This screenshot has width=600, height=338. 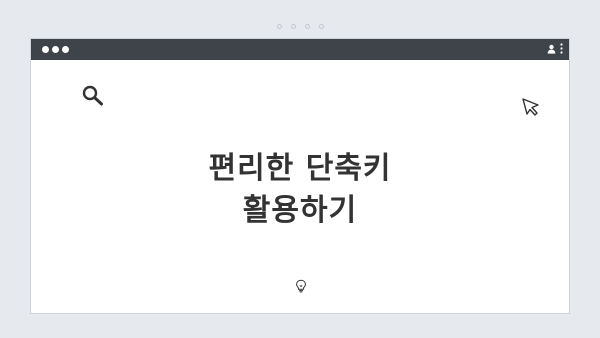 What do you see at coordinates (92, 95) in the screenshot?
I see `search-icon` at bounding box center [92, 95].